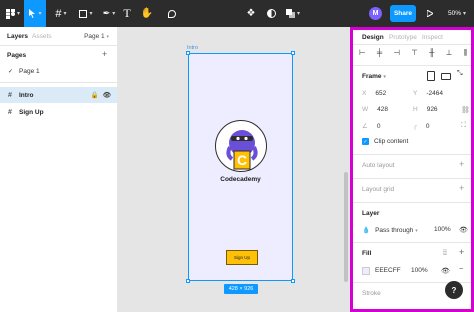 Image resolution: width=474 pixels, height=312 pixels. I want to click on alignment-toolbar: ⊢ ╪ ⊣ ⊤ ╫ ⊥ ⫼, so click(413, 53).